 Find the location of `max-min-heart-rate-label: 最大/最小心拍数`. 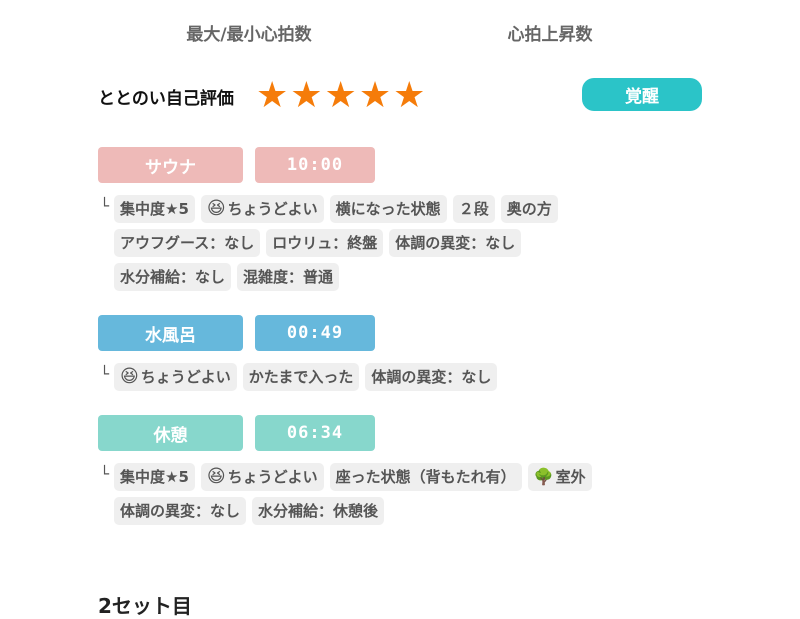

max-min-heart-rate-label: 最大/最小心拍数 is located at coordinates (249, 35).